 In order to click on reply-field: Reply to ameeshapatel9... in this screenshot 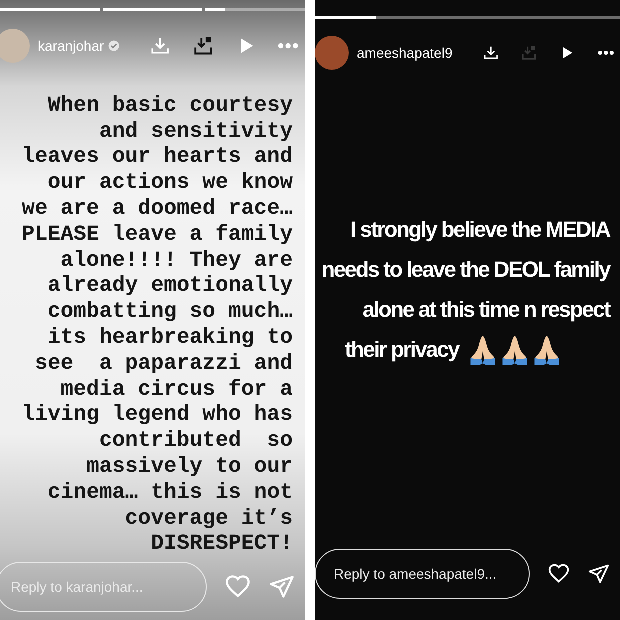, I will do `click(422, 574)`.